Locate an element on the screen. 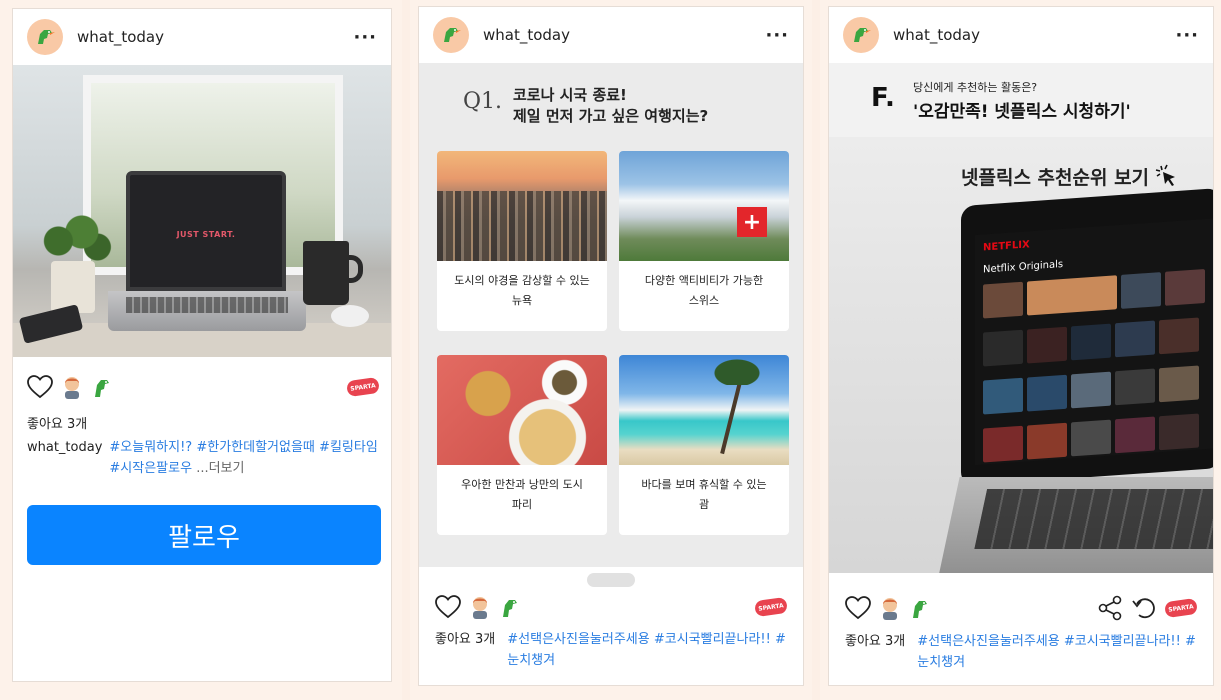 The height and width of the screenshot is (700, 1221). option-line: 다양한 액티비티가 가능한 is located at coordinates (704, 280).